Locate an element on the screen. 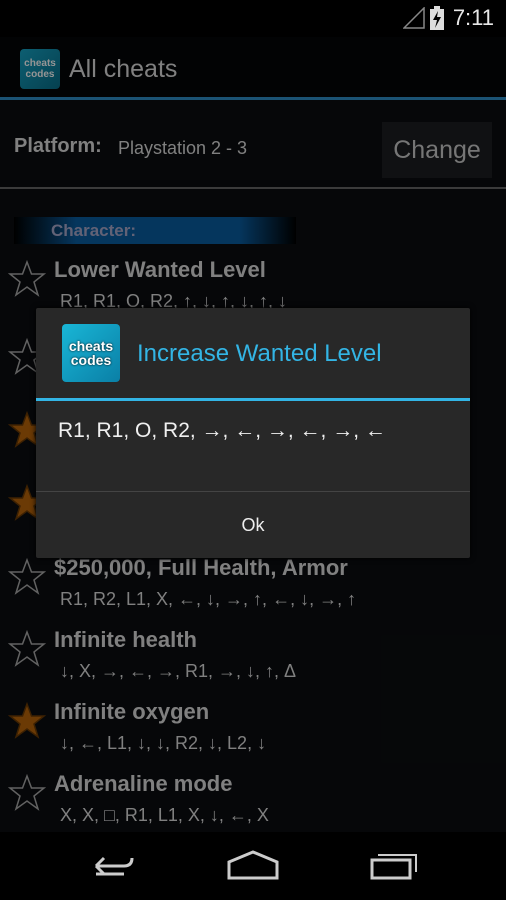 This screenshot has width=506, height=900. dialog-logo: cheats codes is located at coordinates (91, 353).